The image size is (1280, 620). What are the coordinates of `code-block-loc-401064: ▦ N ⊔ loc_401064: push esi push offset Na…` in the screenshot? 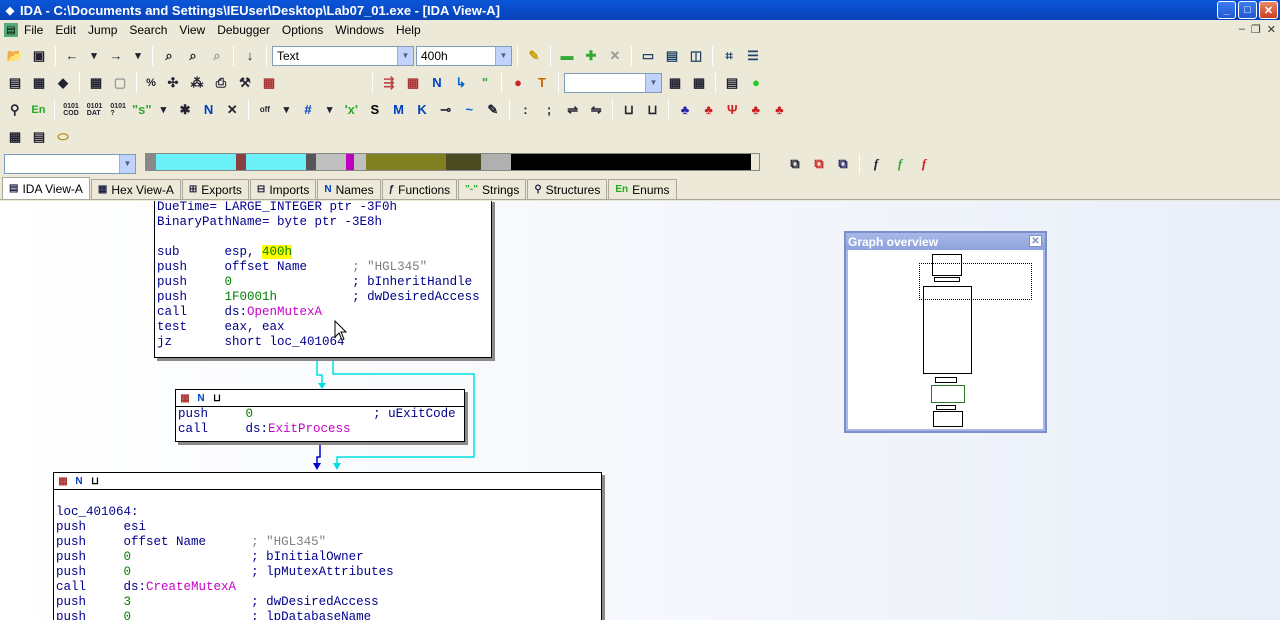 It's located at (327, 546).